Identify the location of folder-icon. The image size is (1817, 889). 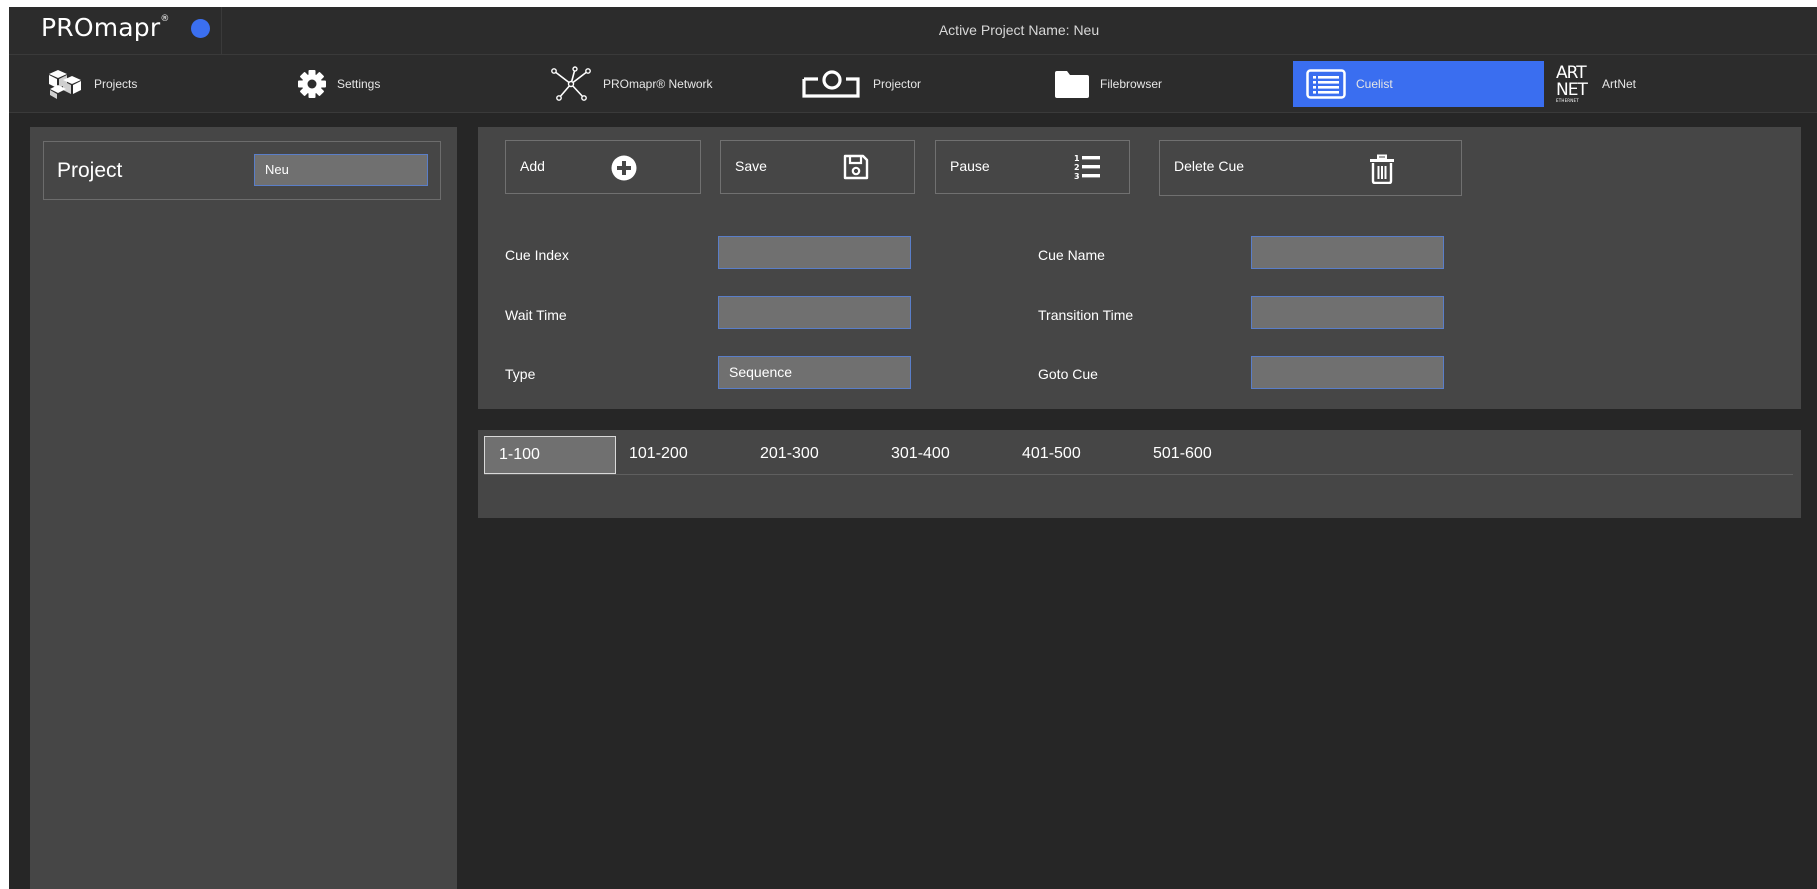
(1072, 84).